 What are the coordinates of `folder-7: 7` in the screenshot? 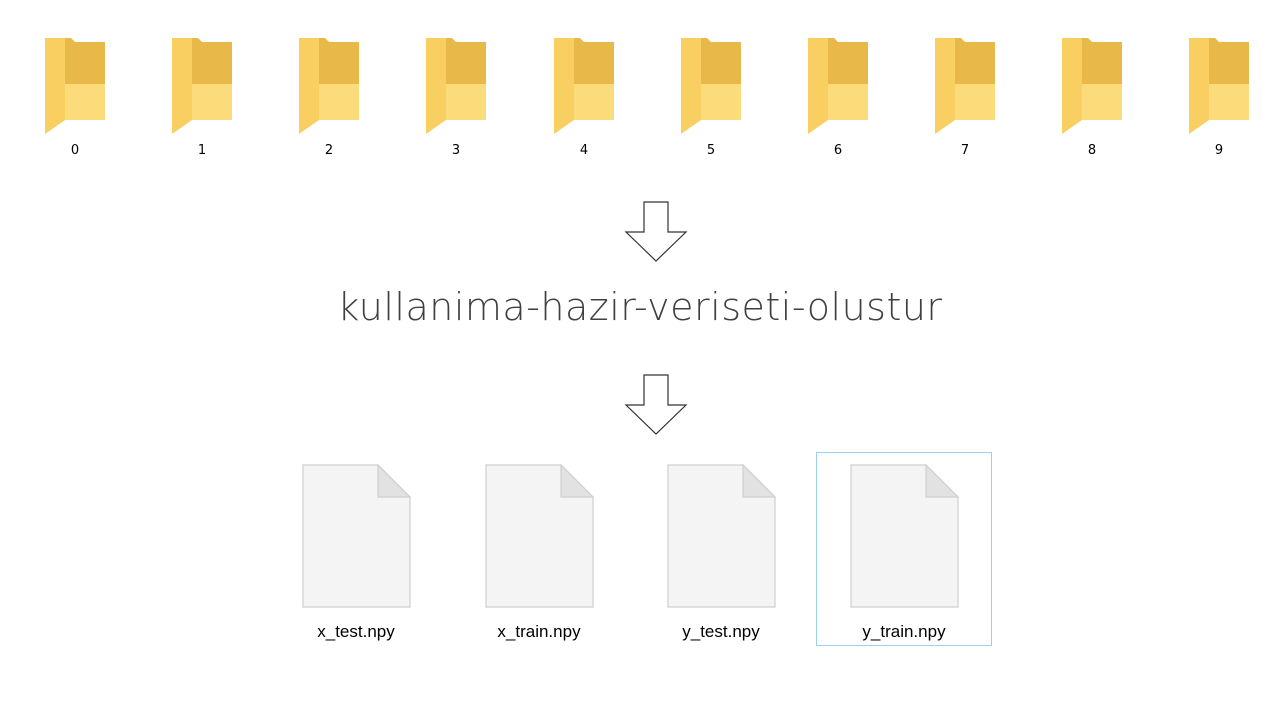 It's located at (965, 99).